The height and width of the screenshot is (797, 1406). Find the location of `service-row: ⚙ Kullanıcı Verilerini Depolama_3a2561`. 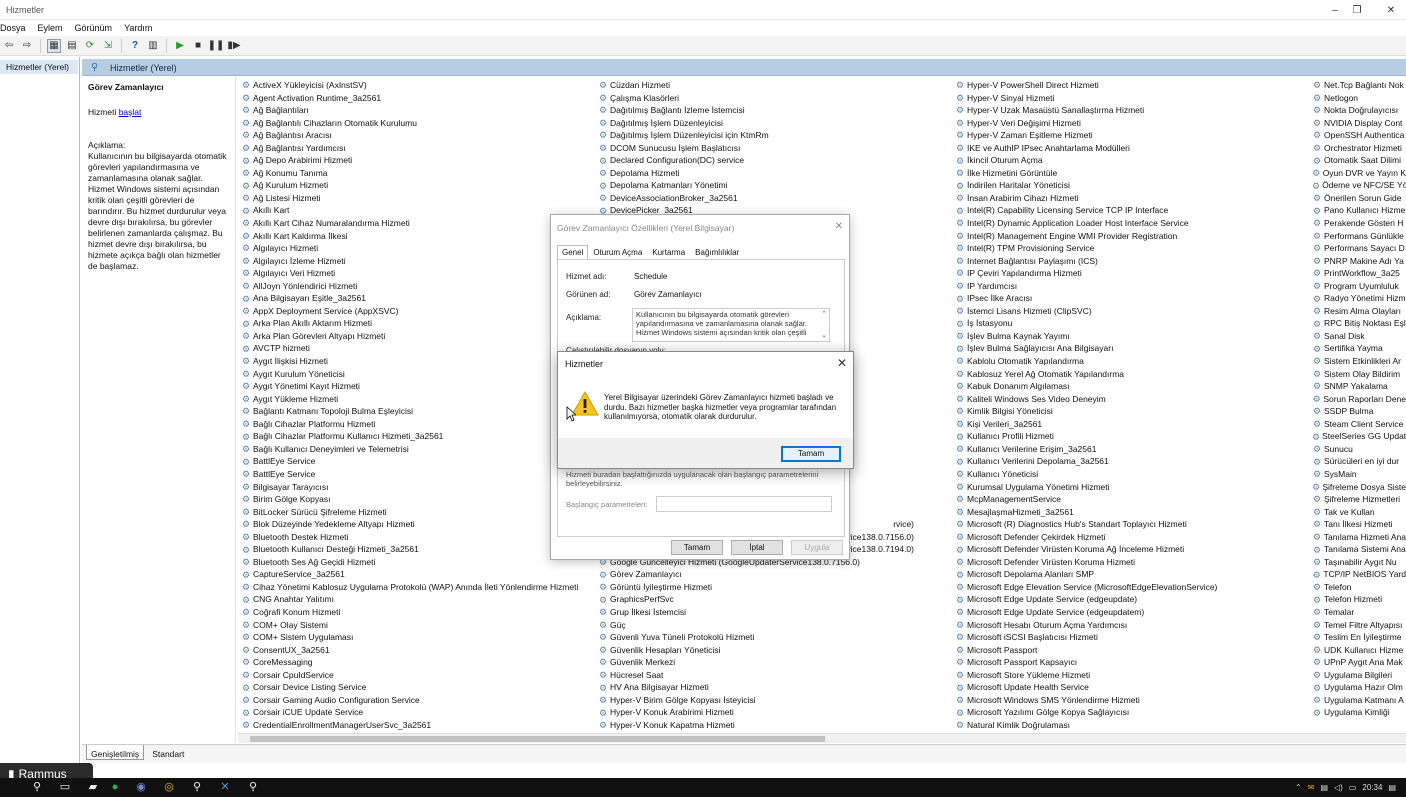

service-row: ⚙ Kullanıcı Verilerini Depolama_3a2561 is located at coordinates (1133, 461).